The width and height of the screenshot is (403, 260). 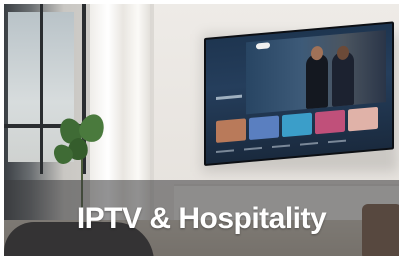 I want to click on tv-nav-bar, so click(x=281, y=146).